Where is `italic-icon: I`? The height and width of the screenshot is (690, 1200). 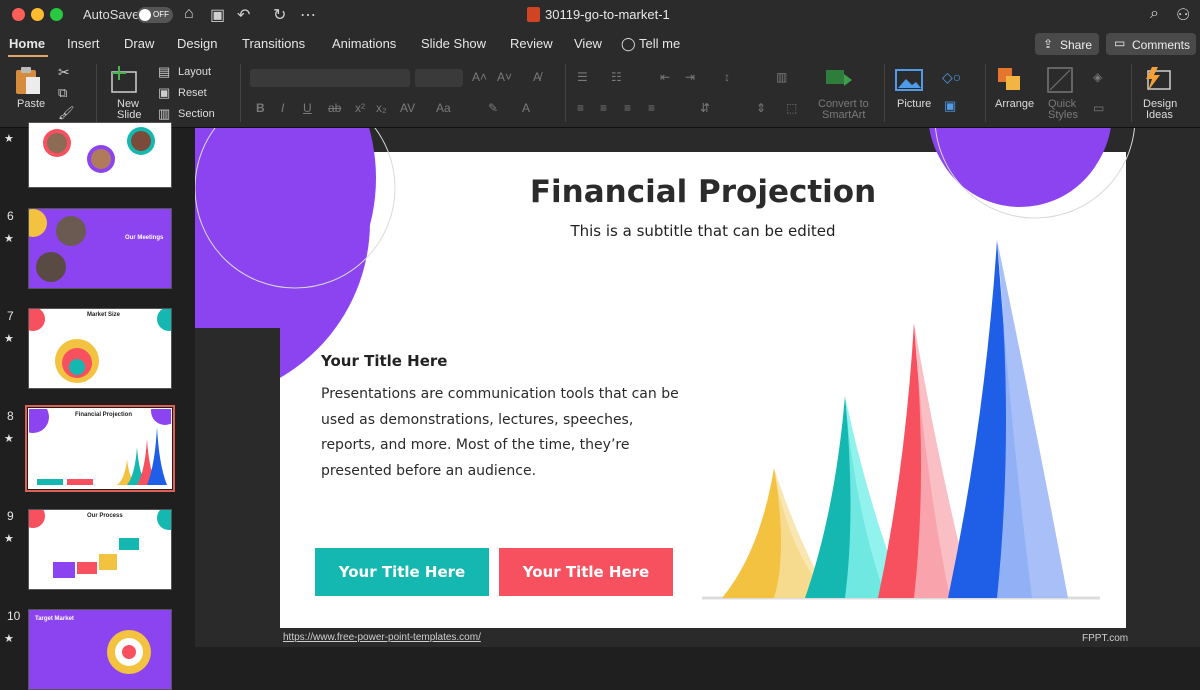 italic-icon: I is located at coordinates (282, 108).